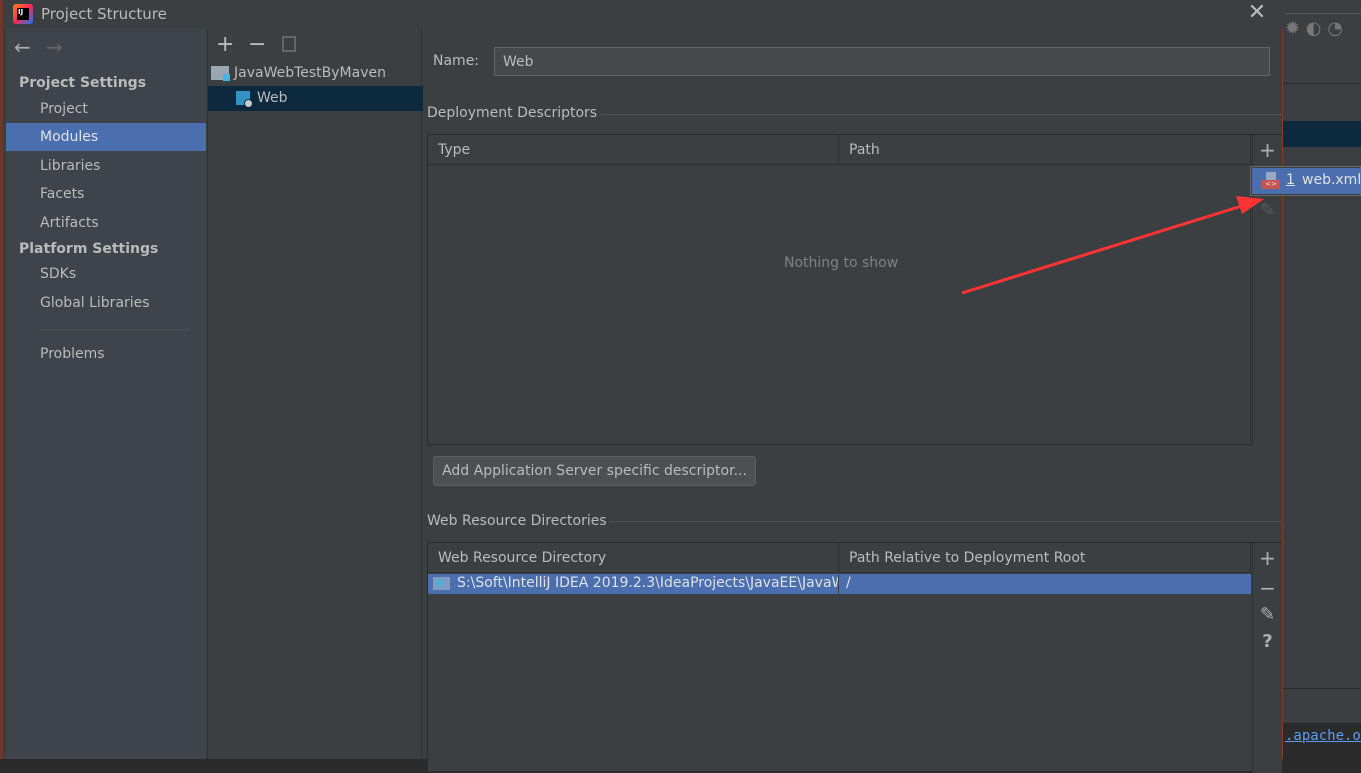 Image resolution: width=1361 pixels, height=773 pixels. What do you see at coordinates (89, 249) in the screenshot?
I see `platform-settings-heading: Platform Settings` at bounding box center [89, 249].